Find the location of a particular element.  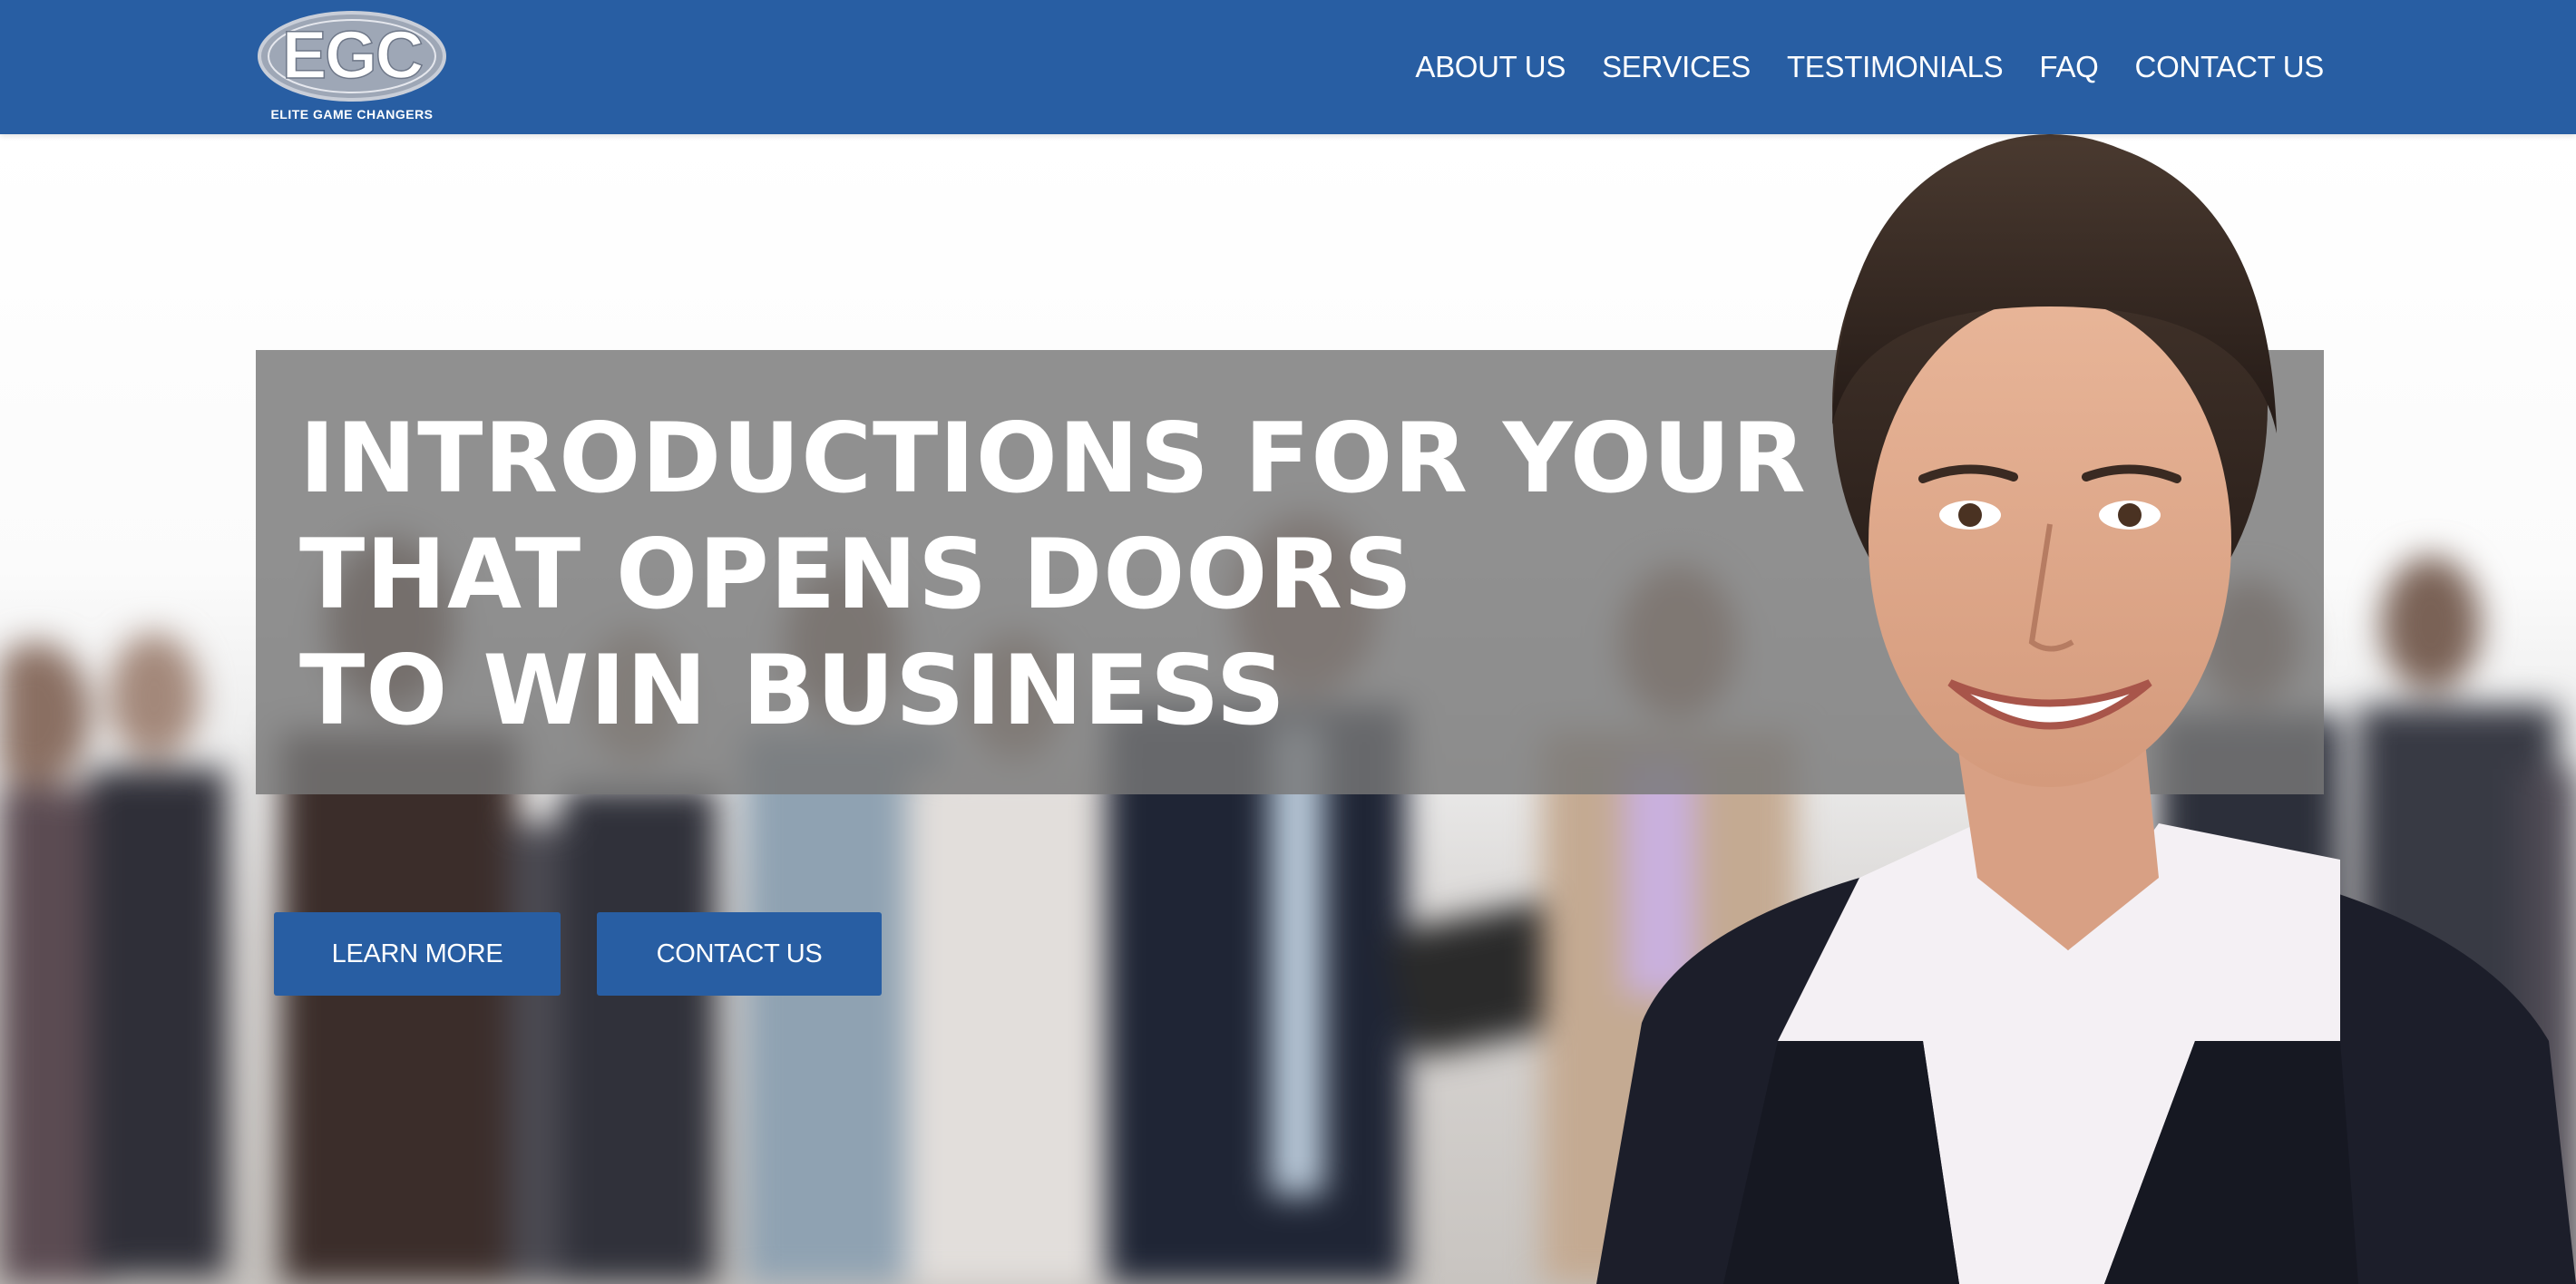

nav-services: SERVICES is located at coordinates (1676, 67).